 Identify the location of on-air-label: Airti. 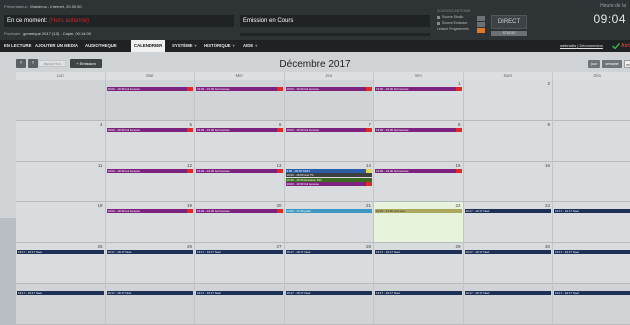
(625, 46).